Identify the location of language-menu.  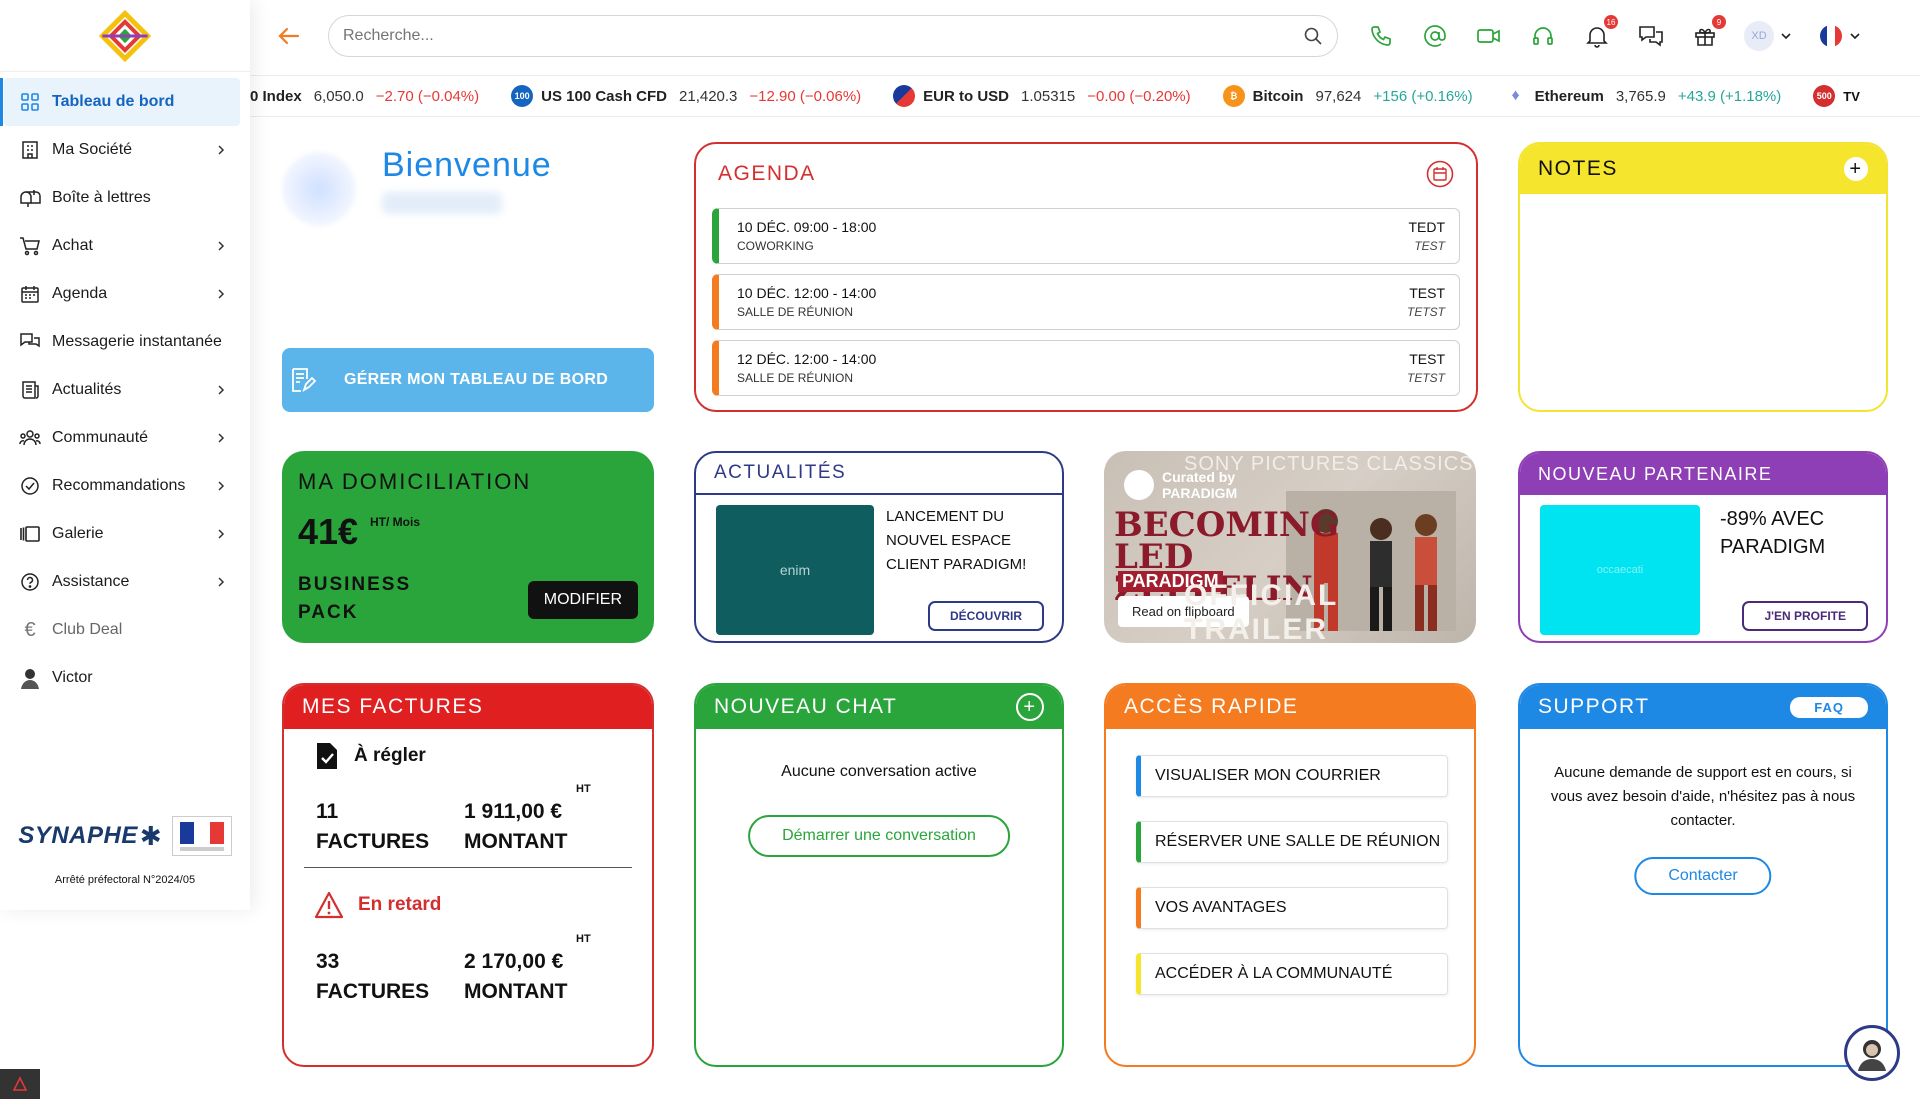
(1840, 36).